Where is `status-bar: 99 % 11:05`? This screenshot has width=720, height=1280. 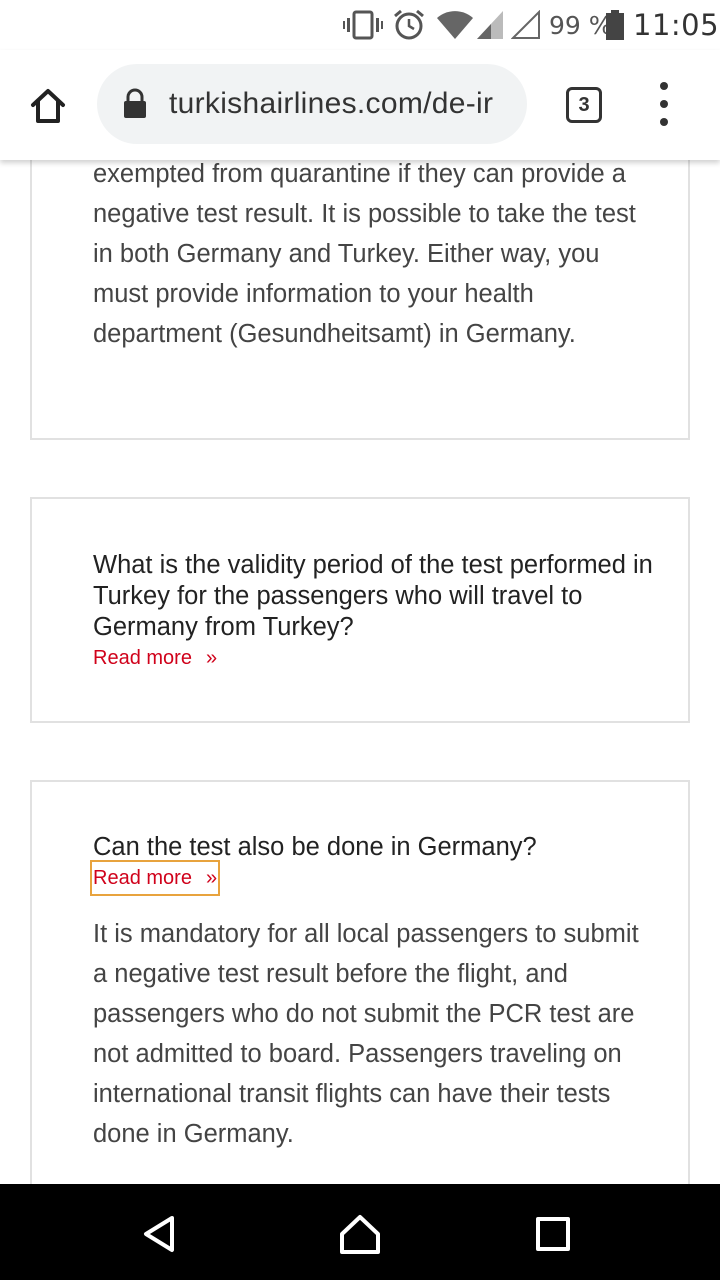 status-bar: 99 % 11:05 is located at coordinates (360, 25).